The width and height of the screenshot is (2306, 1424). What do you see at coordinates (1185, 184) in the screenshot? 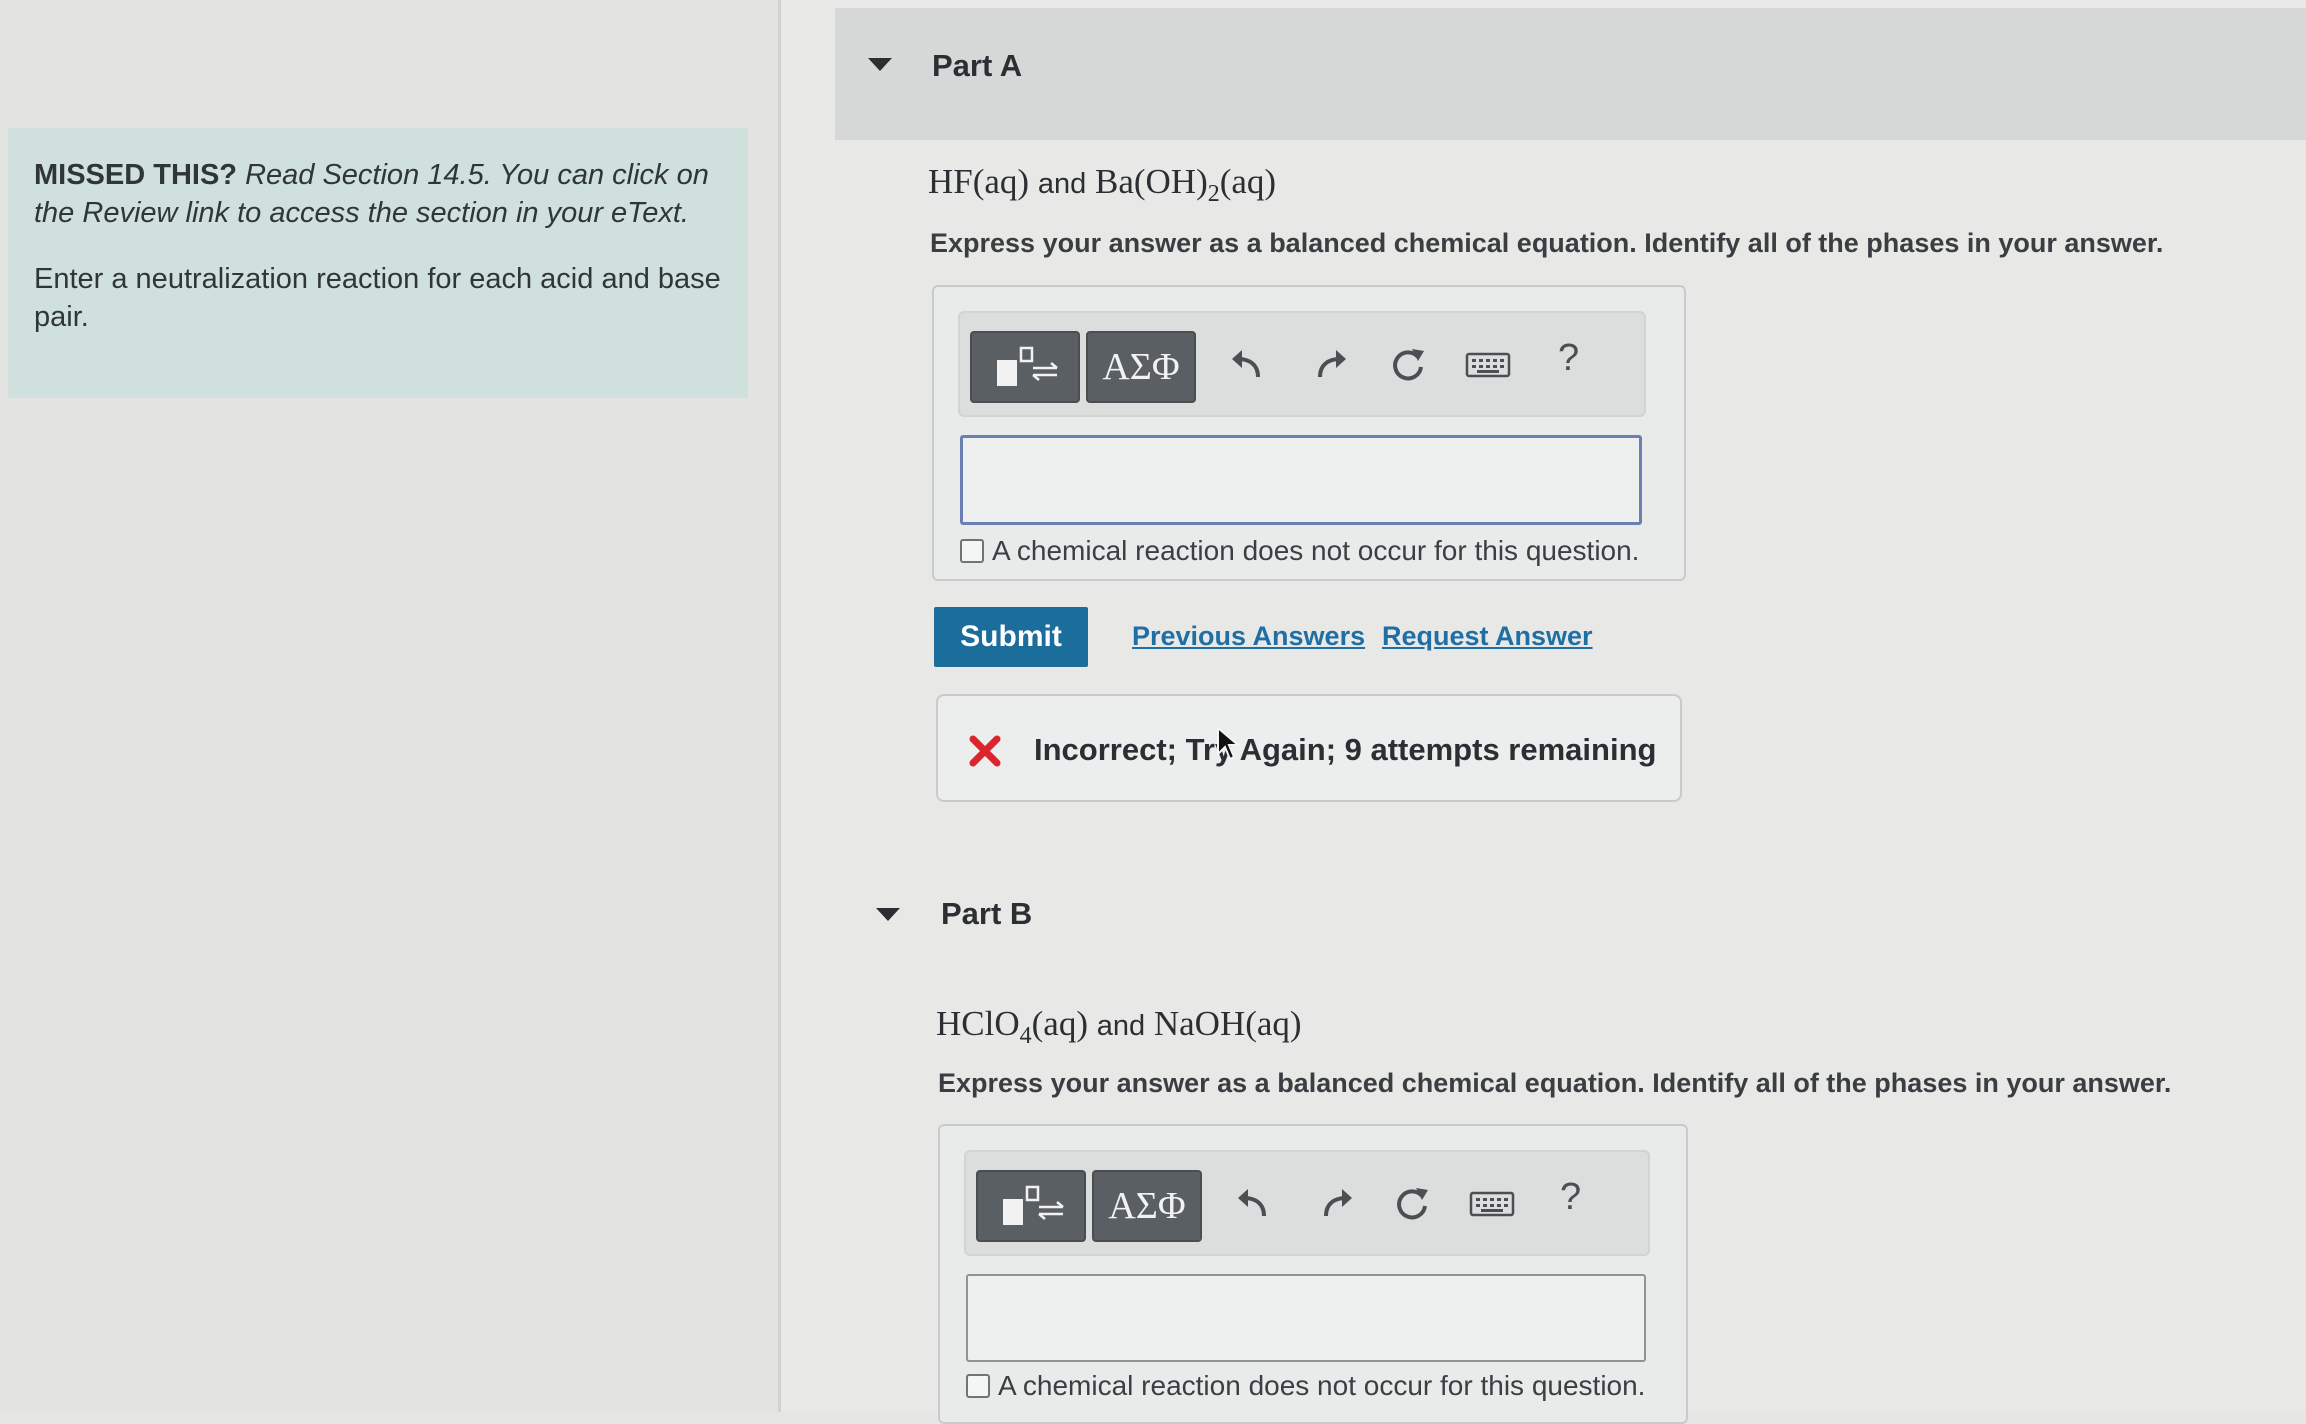
I see `part-a-reactant-2: Ba(OH)2(aq)` at bounding box center [1185, 184].